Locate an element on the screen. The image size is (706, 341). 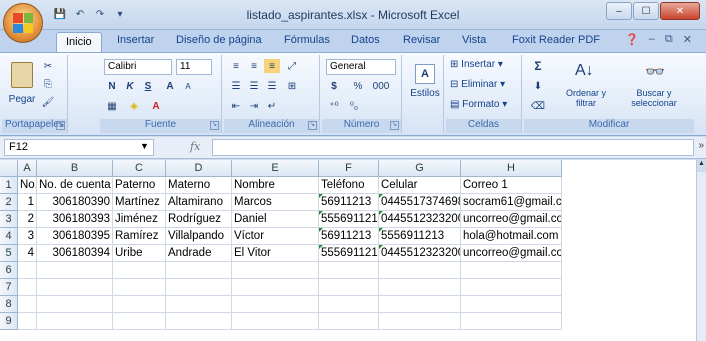
cell-F7 is located at coordinates (349, 287).